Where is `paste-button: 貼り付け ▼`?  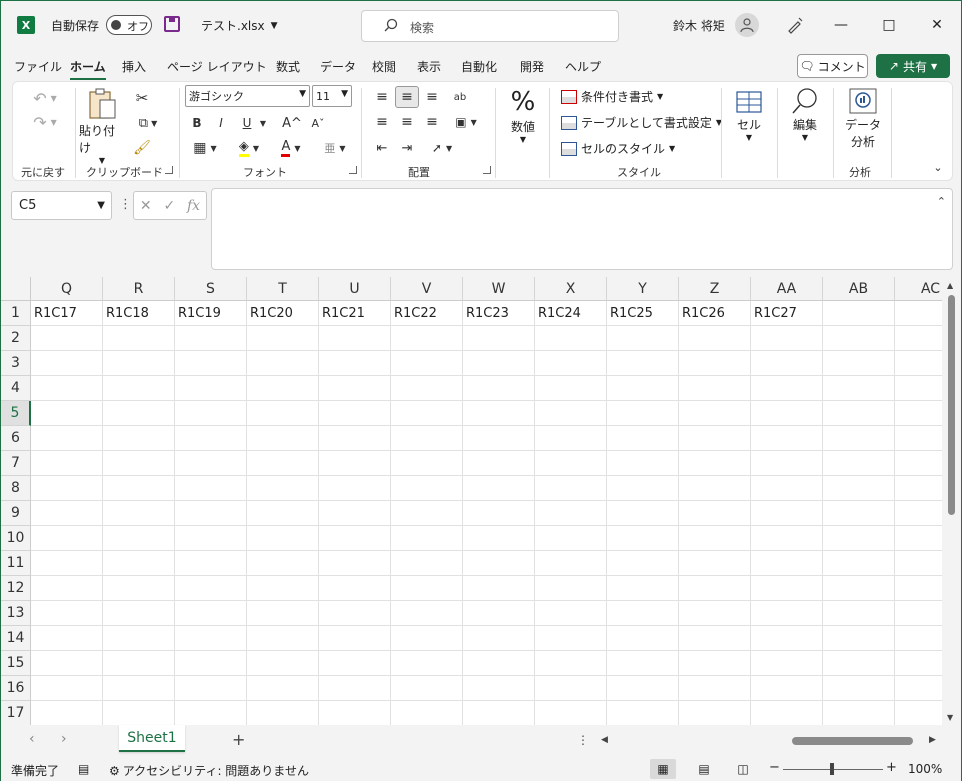 paste-button: 貼り付け ▼ is located at coordinates (102, 126).